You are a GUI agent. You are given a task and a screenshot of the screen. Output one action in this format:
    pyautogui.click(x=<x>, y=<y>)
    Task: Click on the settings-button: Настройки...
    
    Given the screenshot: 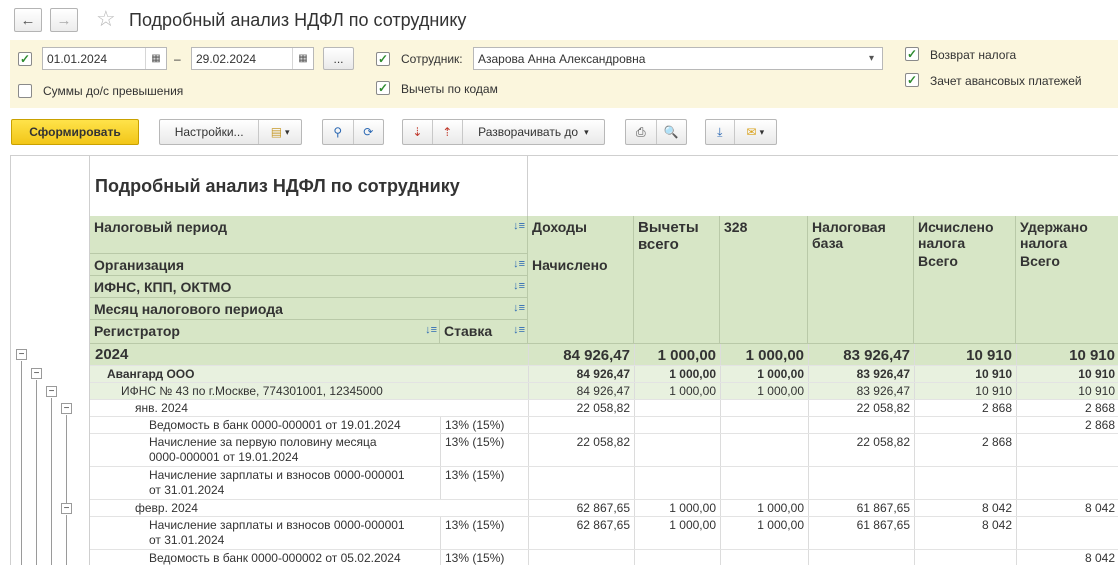 What is the action you would take?
    pyautogui.click(x=210, y=132)
    